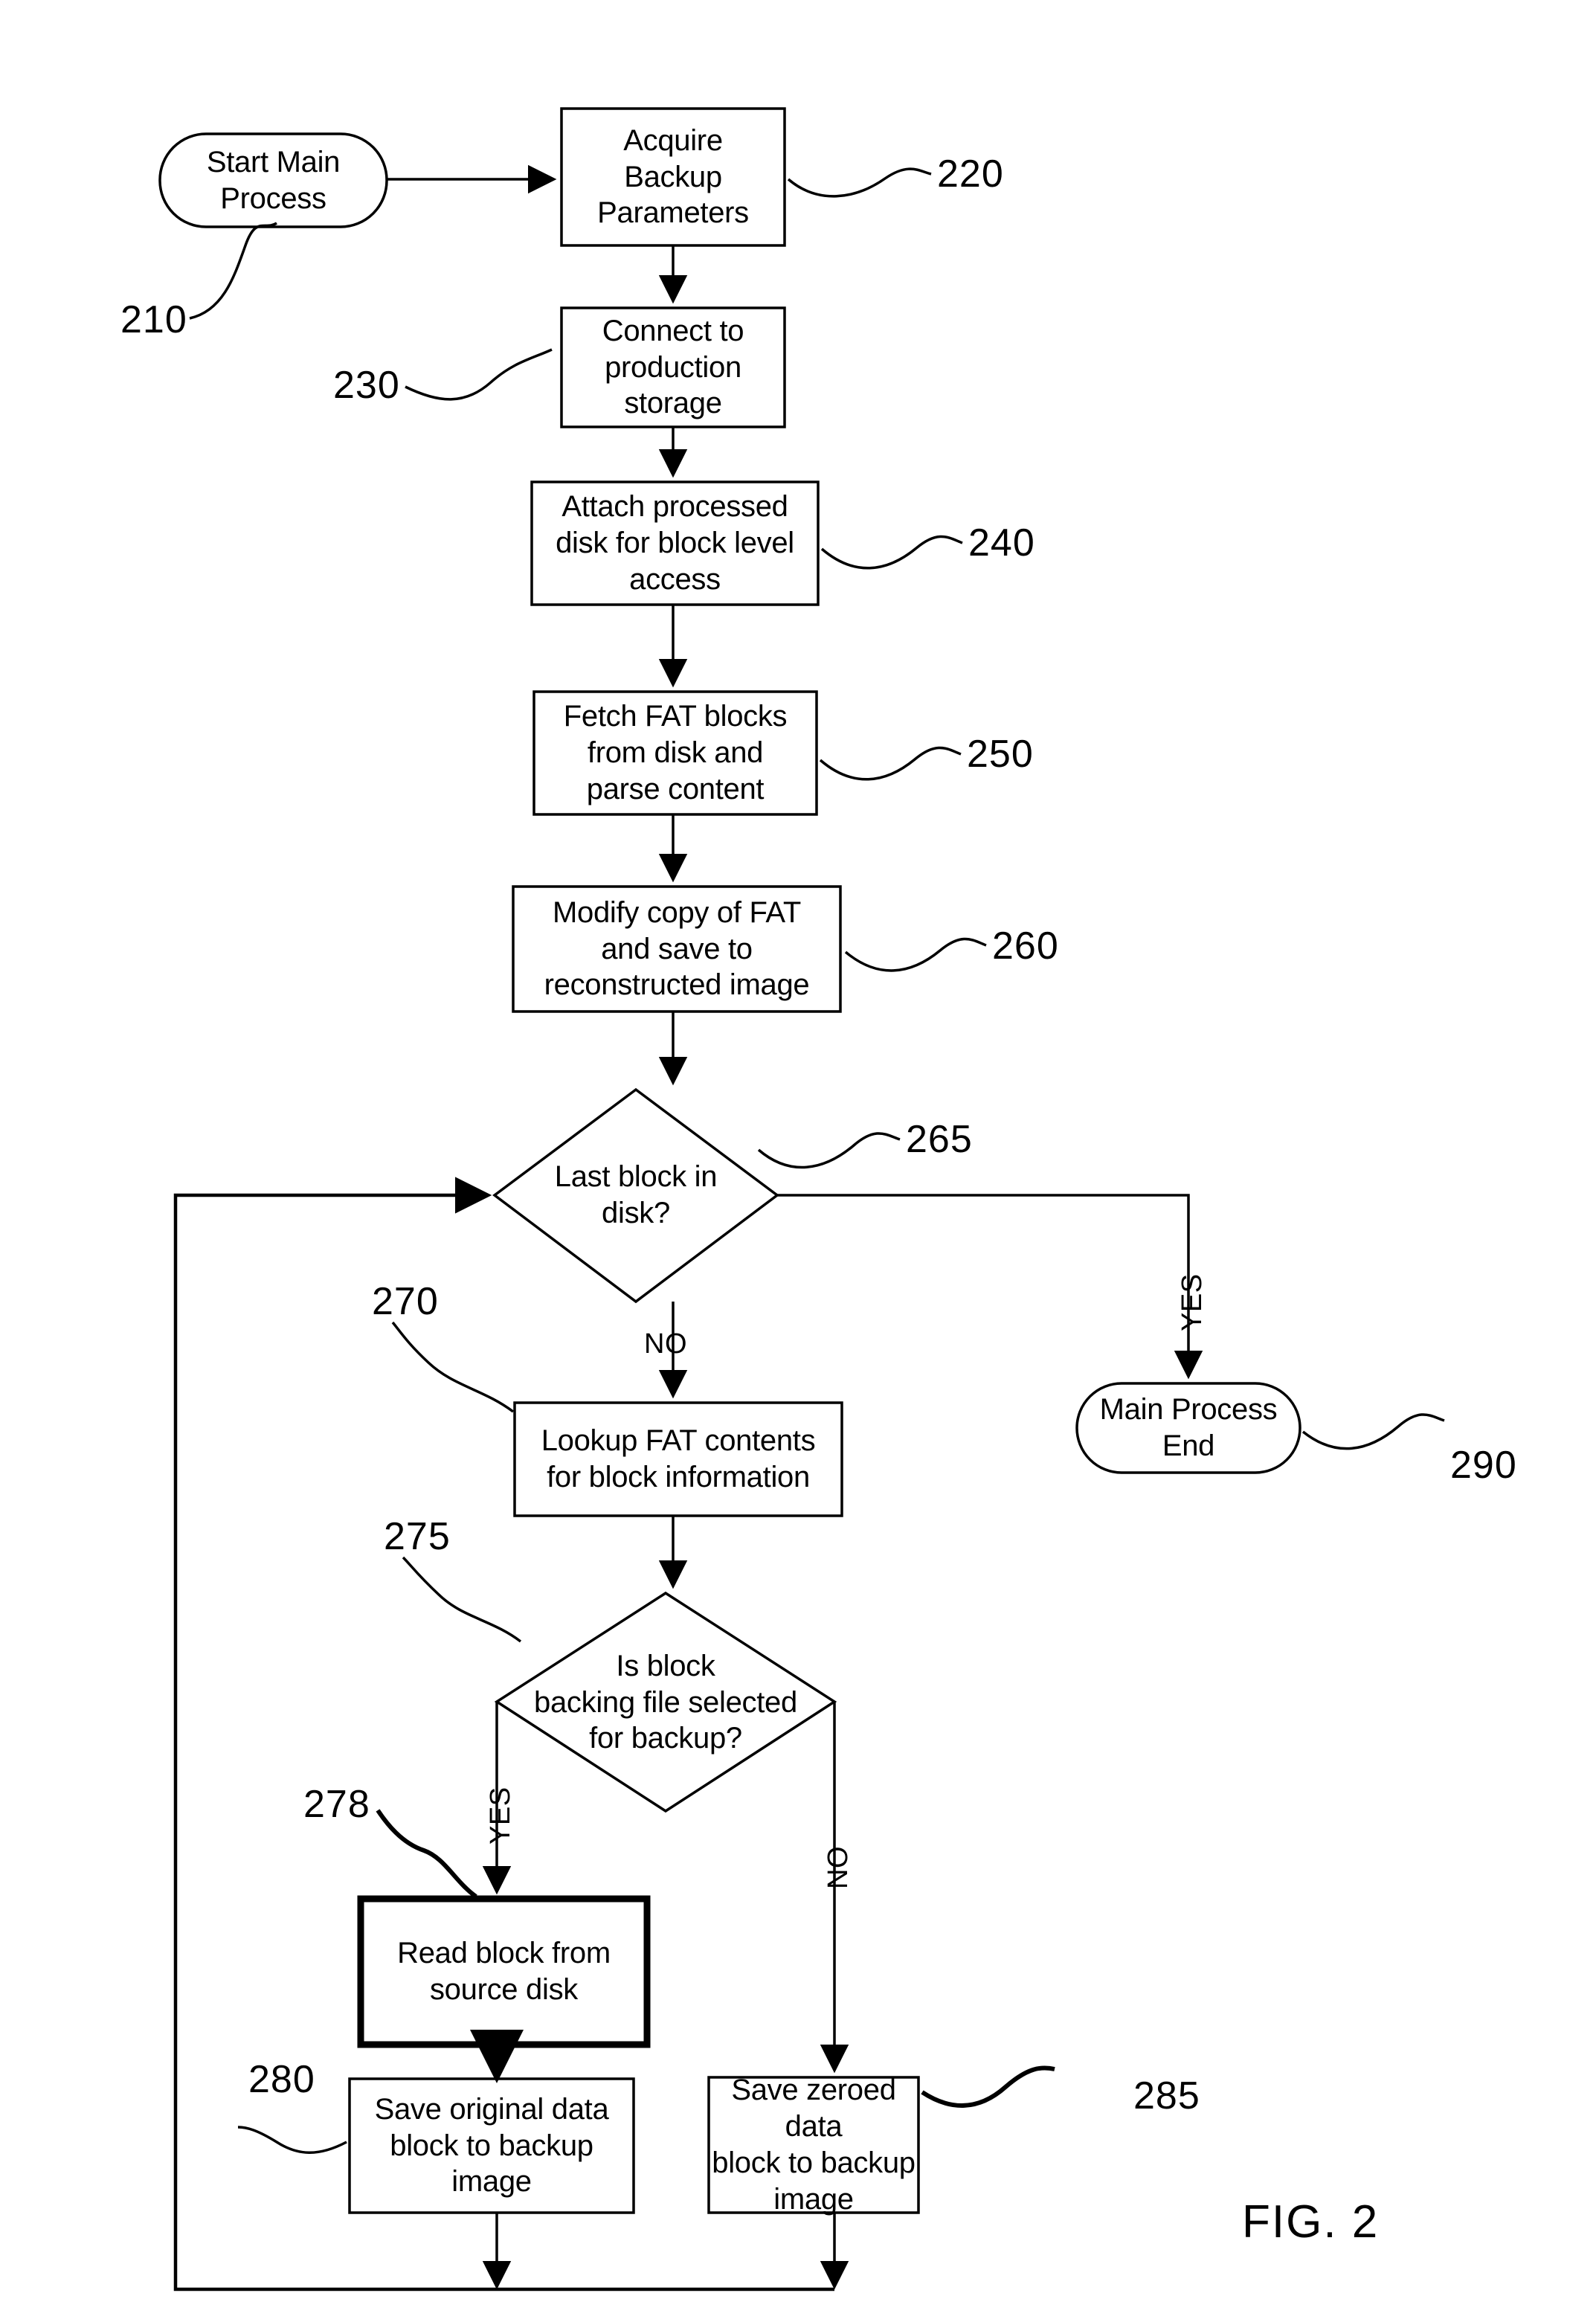  I want to click on ref-numeral-220: 220, so click(970, 174).